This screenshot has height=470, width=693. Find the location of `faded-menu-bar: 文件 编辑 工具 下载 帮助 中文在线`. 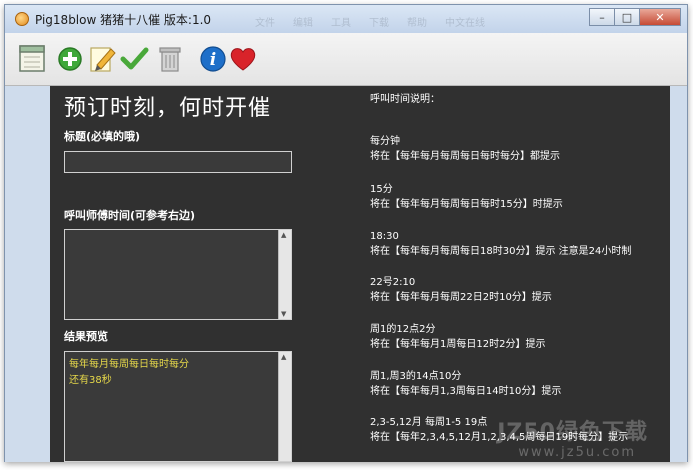

faded-menu-bar: 文件 编辑 工具 下载 帮助 中文在线 is located at coordinates (370, 21).